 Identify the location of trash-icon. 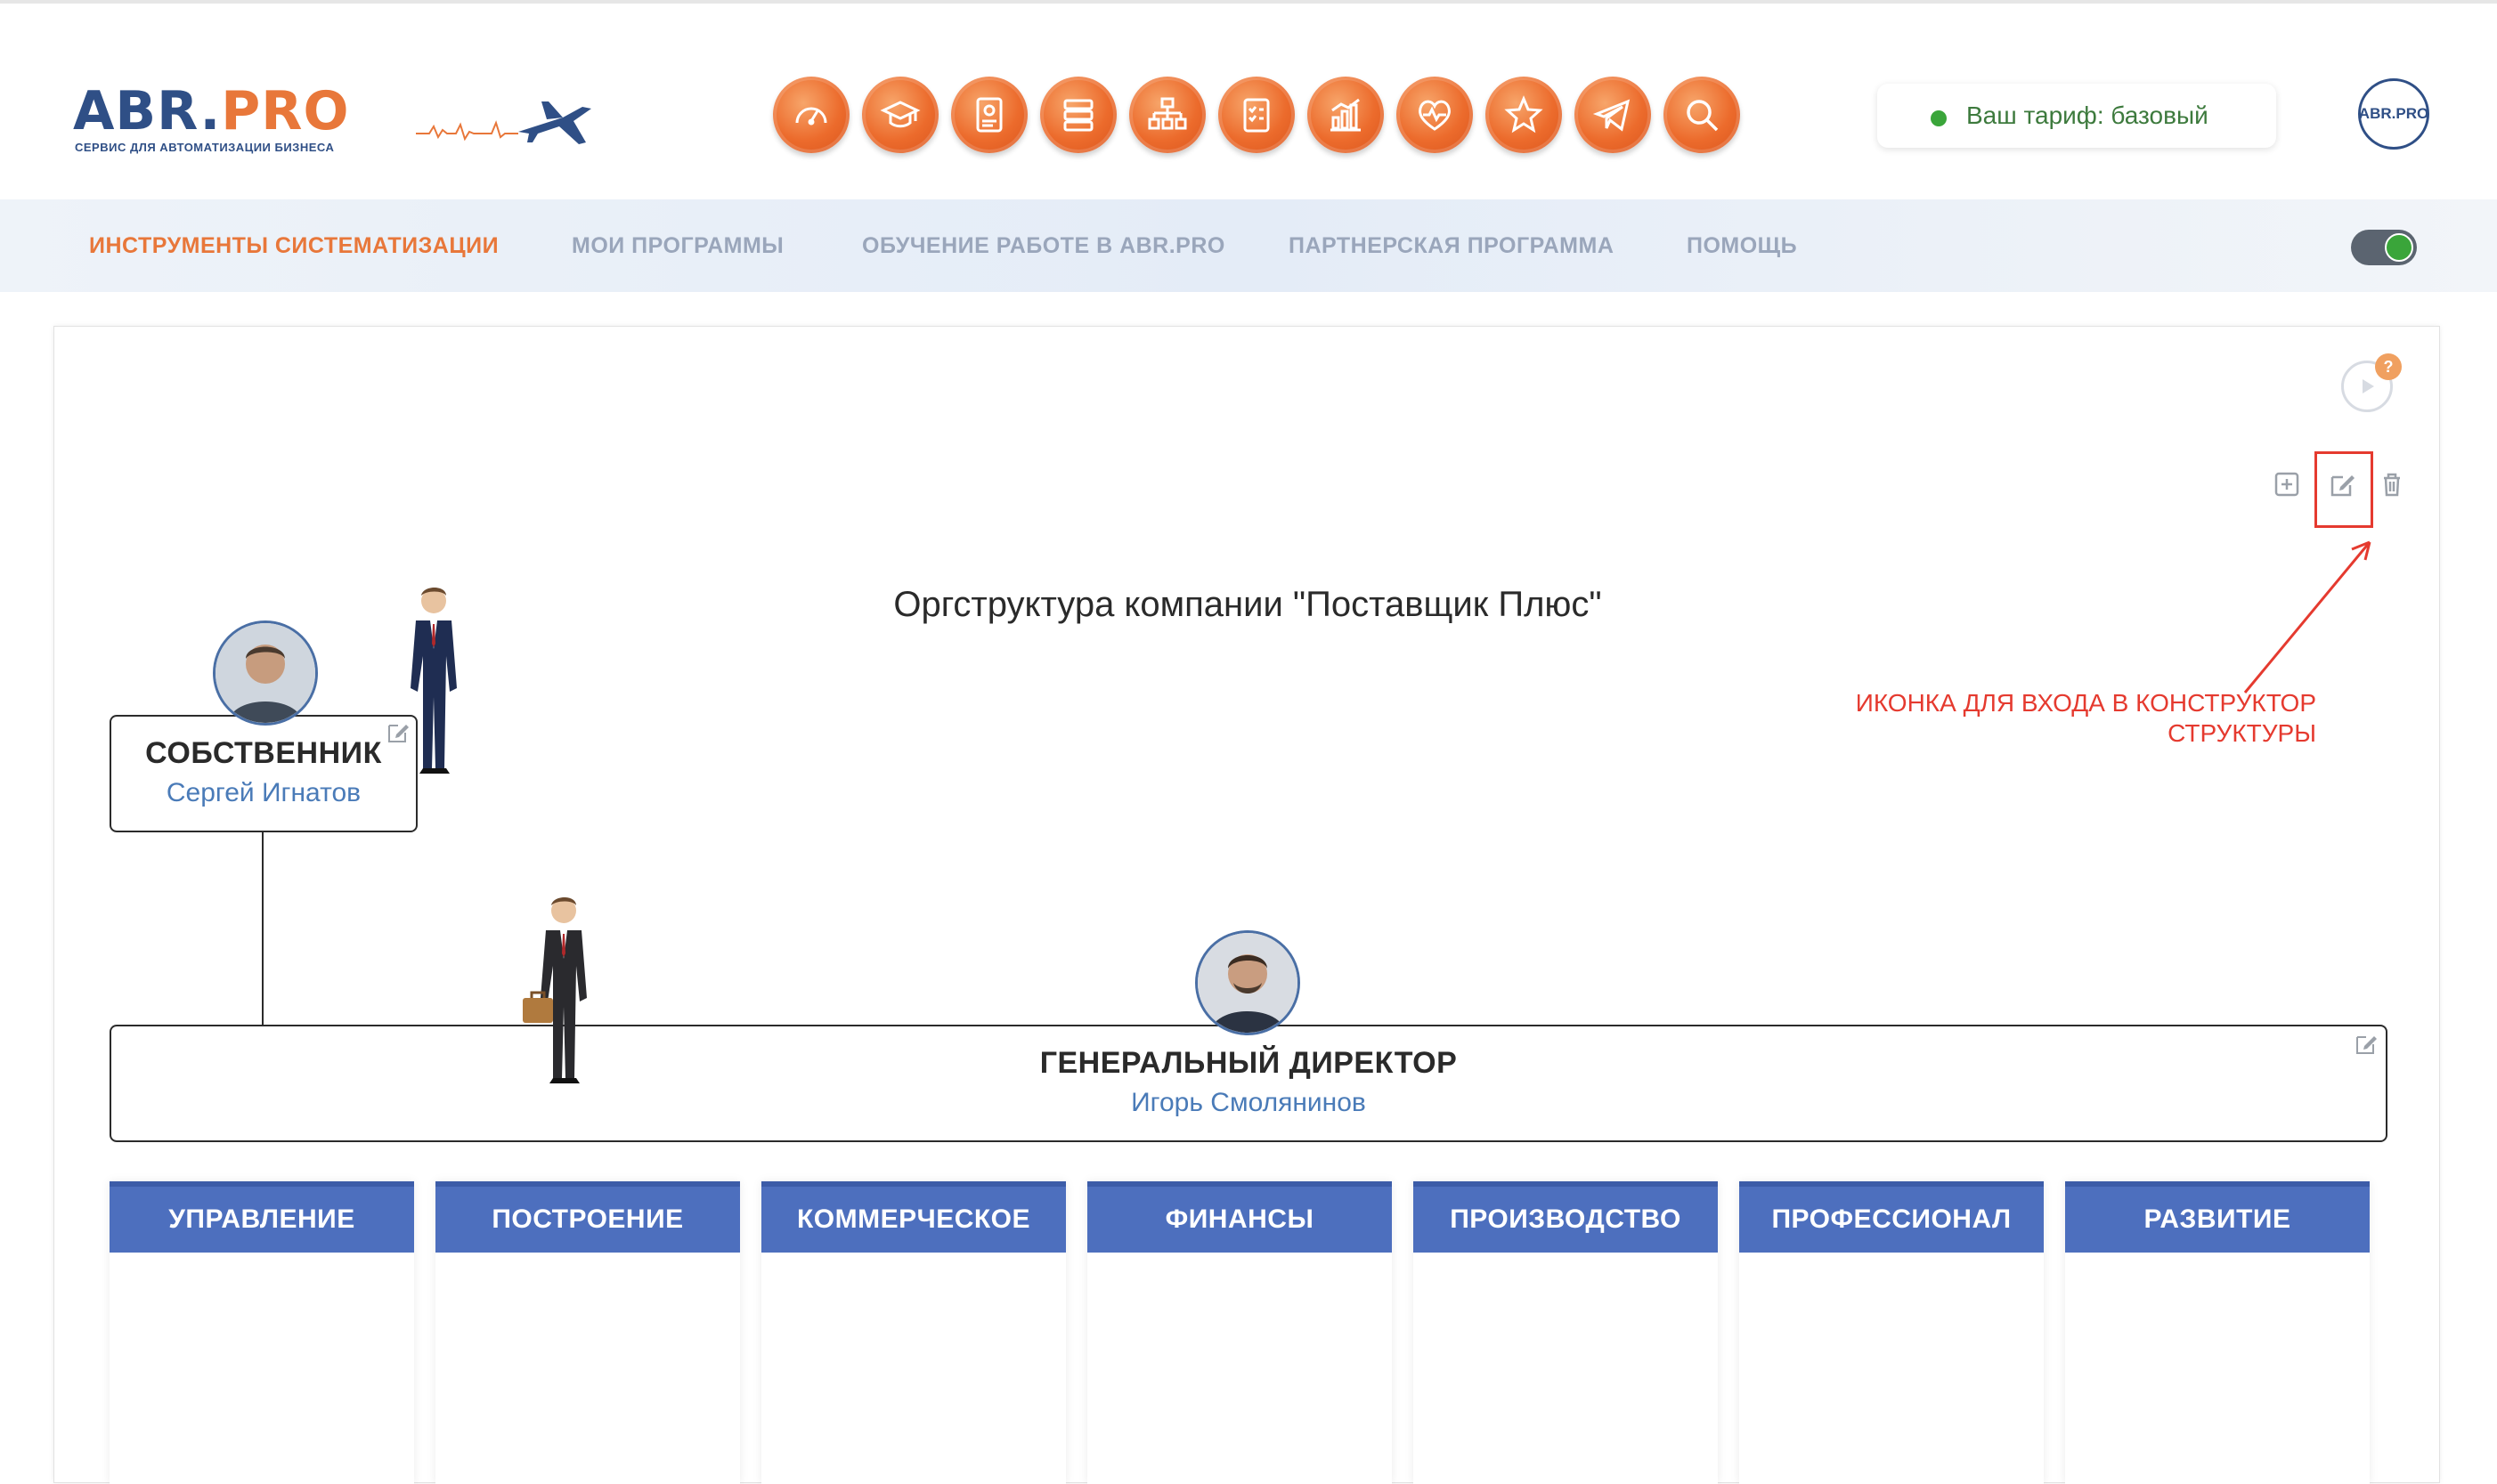
(2392, 484).